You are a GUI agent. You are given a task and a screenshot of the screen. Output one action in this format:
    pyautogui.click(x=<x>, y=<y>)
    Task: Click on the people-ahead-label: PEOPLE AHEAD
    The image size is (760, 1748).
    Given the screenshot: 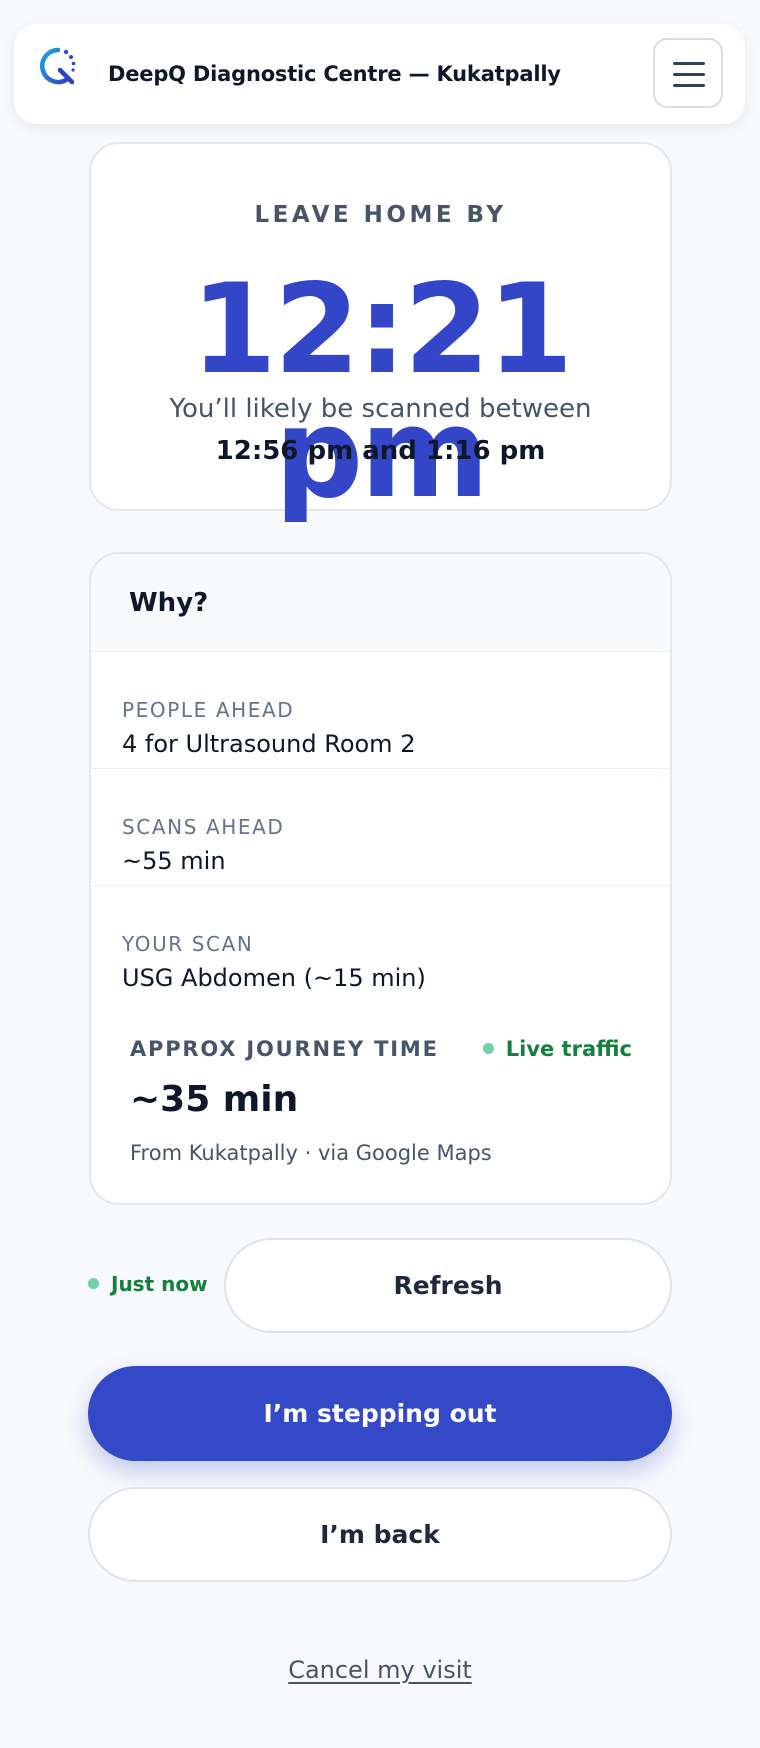 What is the action you would take?
    pyautogui.click(x=208, y=710)
    